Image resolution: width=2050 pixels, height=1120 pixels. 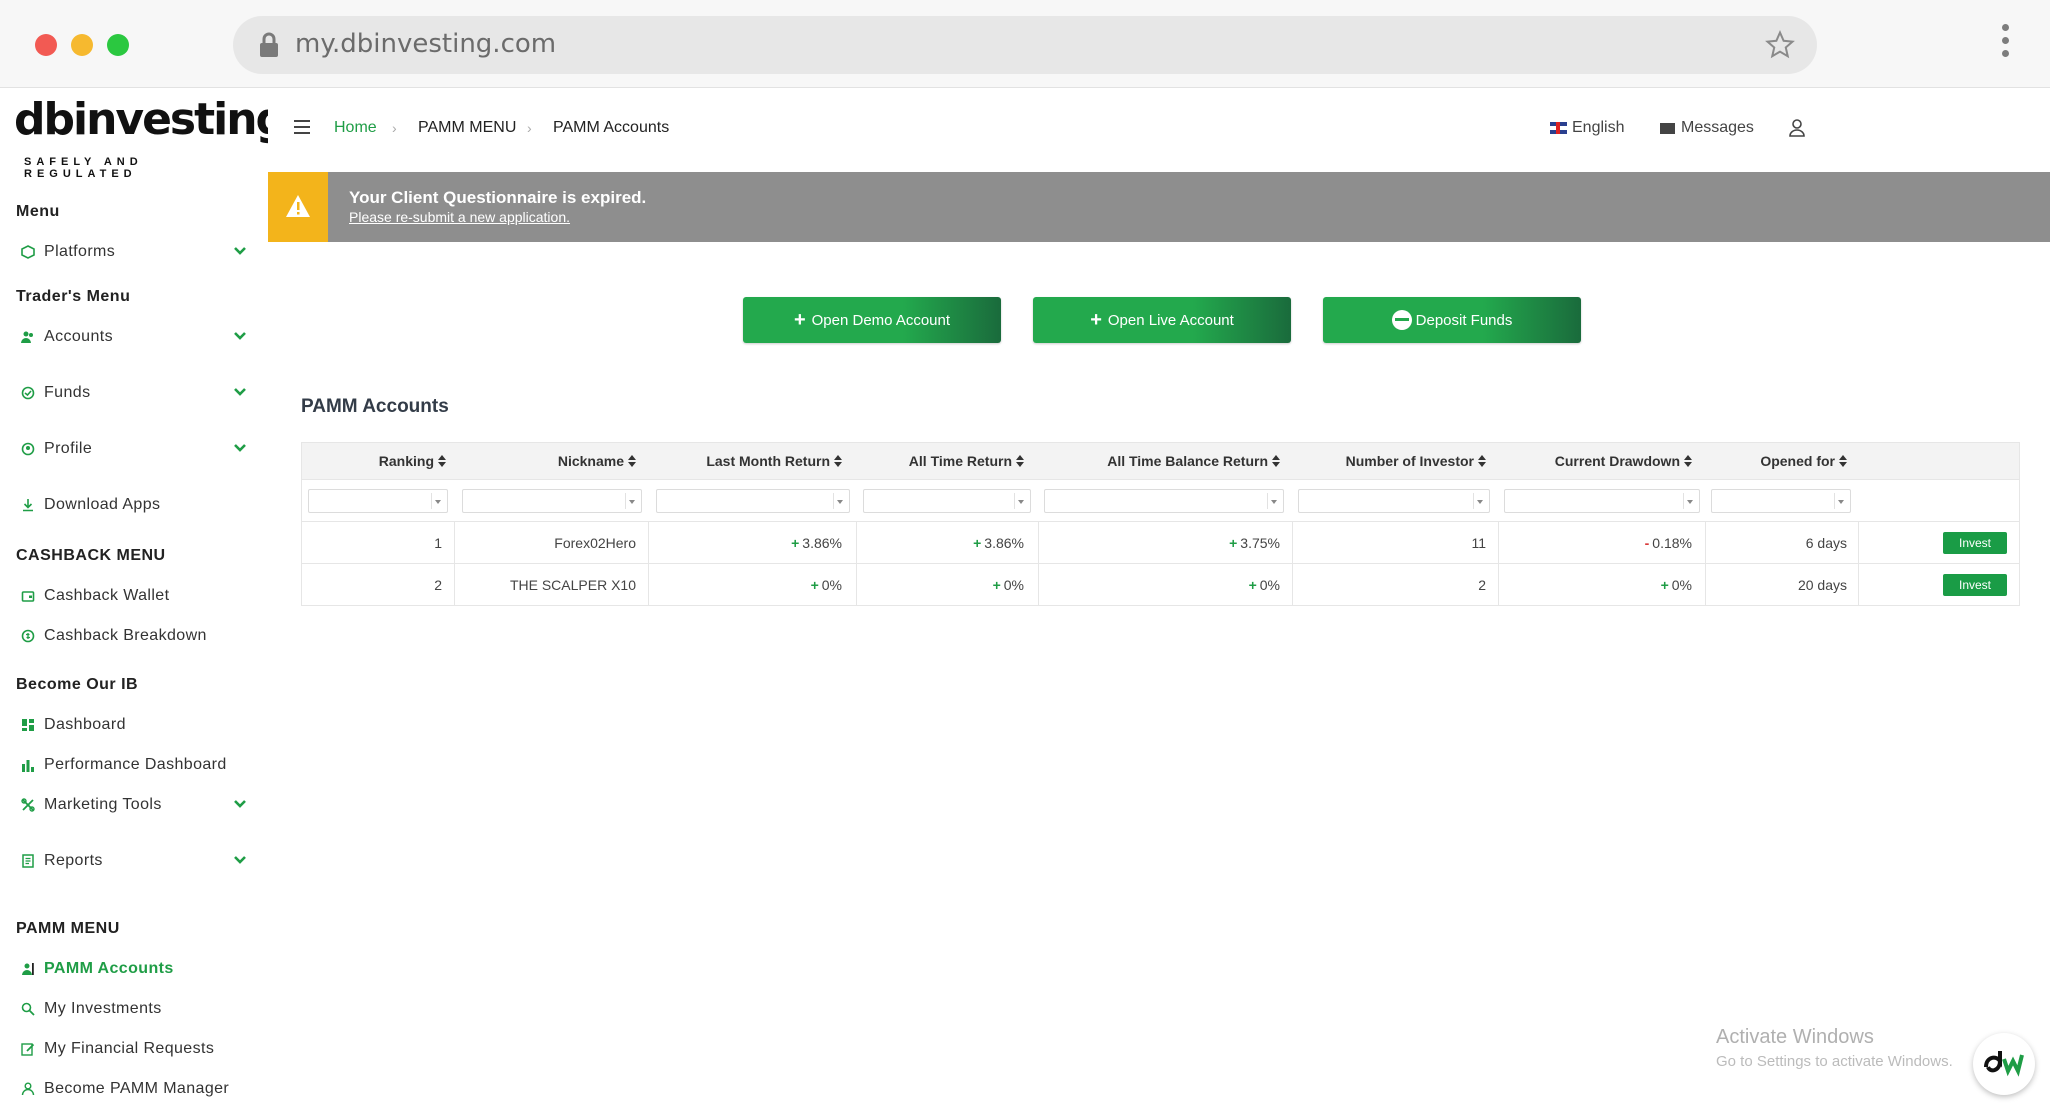 I want to click on logo-tagline: SAFELY AND REGULATED, so click(x=83, y=168).